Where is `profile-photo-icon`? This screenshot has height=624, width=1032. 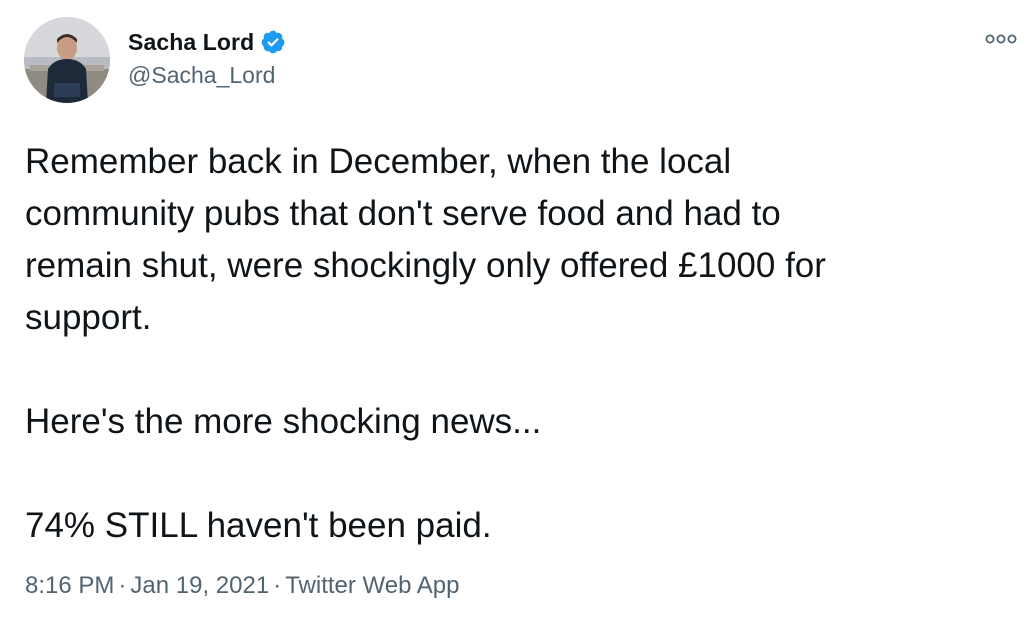
profile-photo-icon is located at coordinates (67, 60).